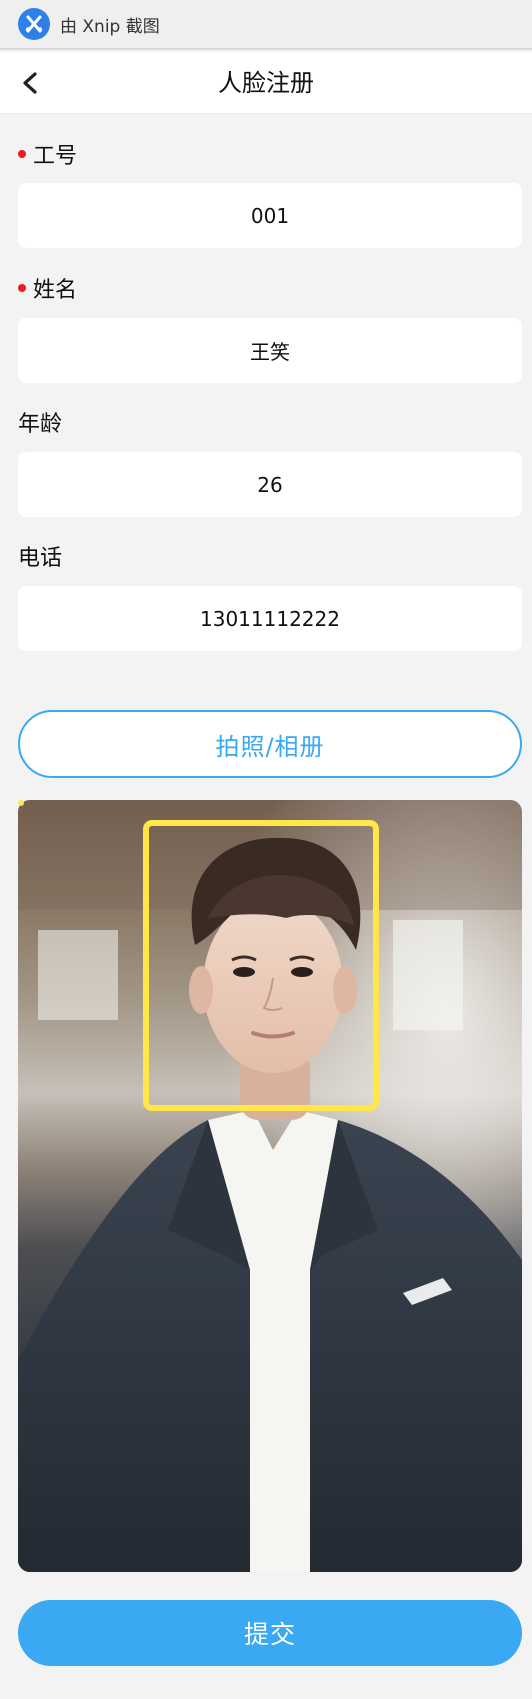 Image resolution: width=532 pixels, height=1699 pixels. I want to click on phone-label: 电话, so click(40, 556).